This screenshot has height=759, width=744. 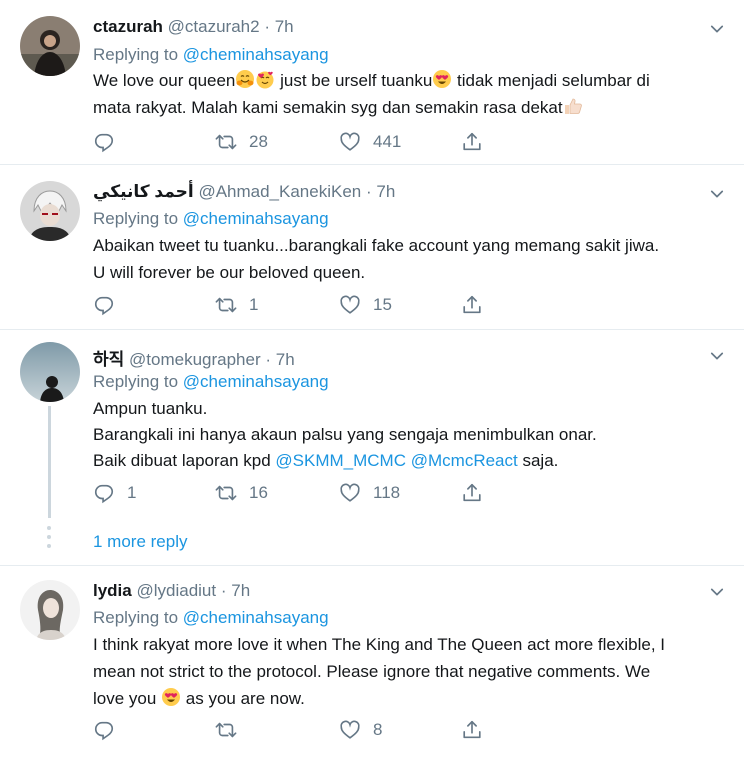 I want to click on user-handle: @Ahmad_KanekiKen, so click(x=279, y=191).